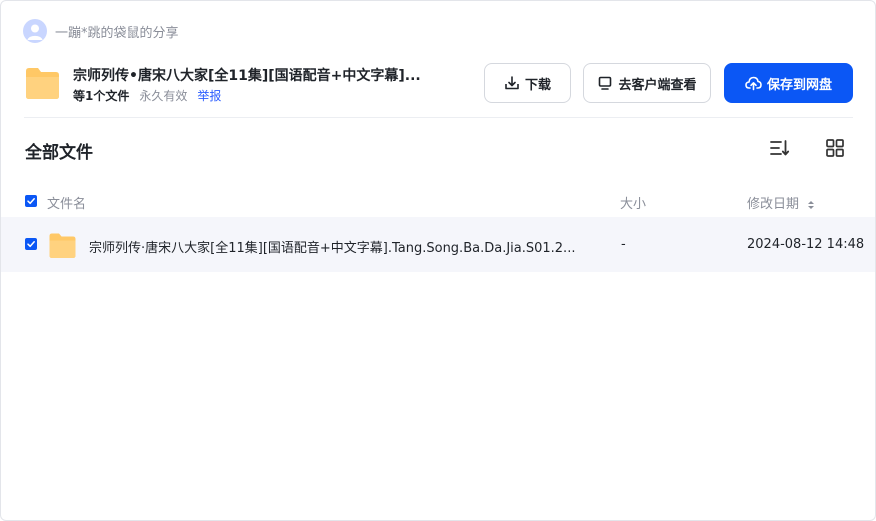 This screenshot has width=876, height=521. Describe the element at coordinates (512, 83) in the screenshot. I see `download-icon` at that location.